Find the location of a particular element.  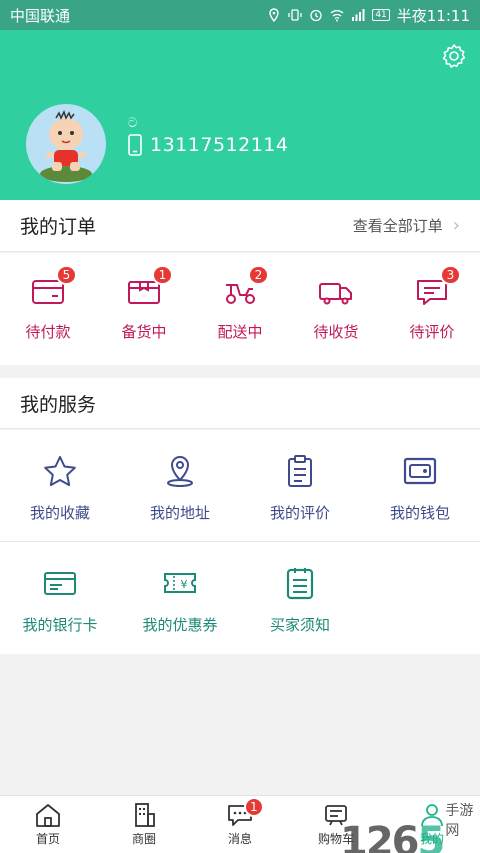

order-pending-payment: 5 待付款 is located at coordinates (48, 309).